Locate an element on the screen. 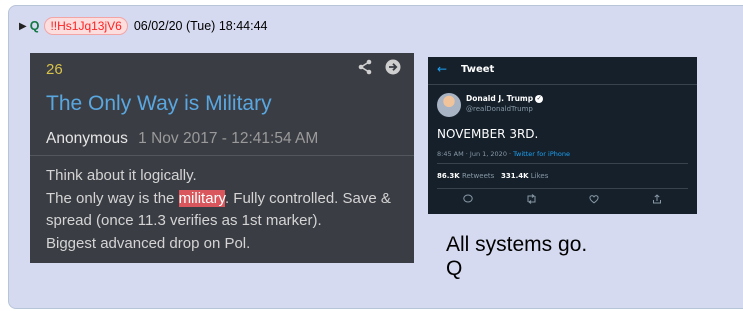  body-text: The only way is the is located at coordinates (112, 198).